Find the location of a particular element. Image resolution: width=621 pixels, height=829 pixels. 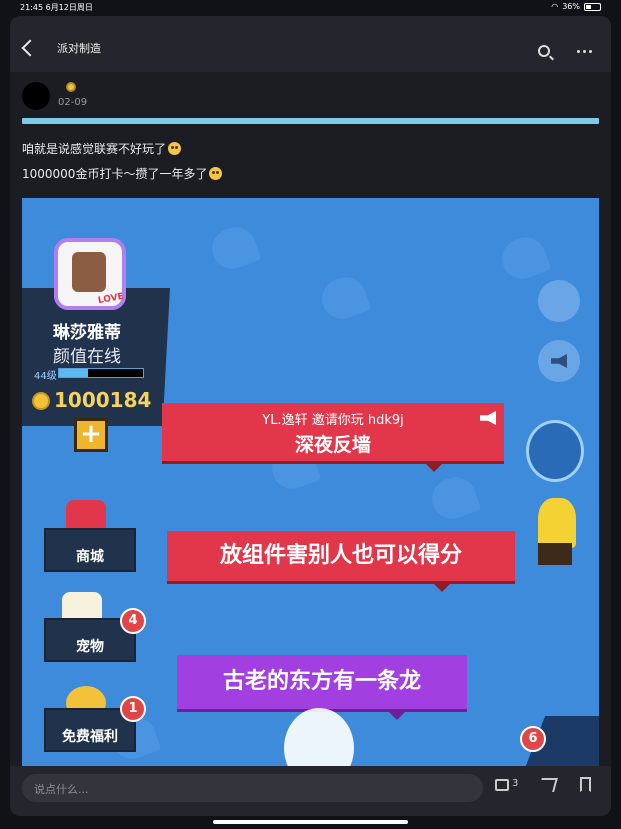

bookmark-icon is located at coordinates (585, 784).